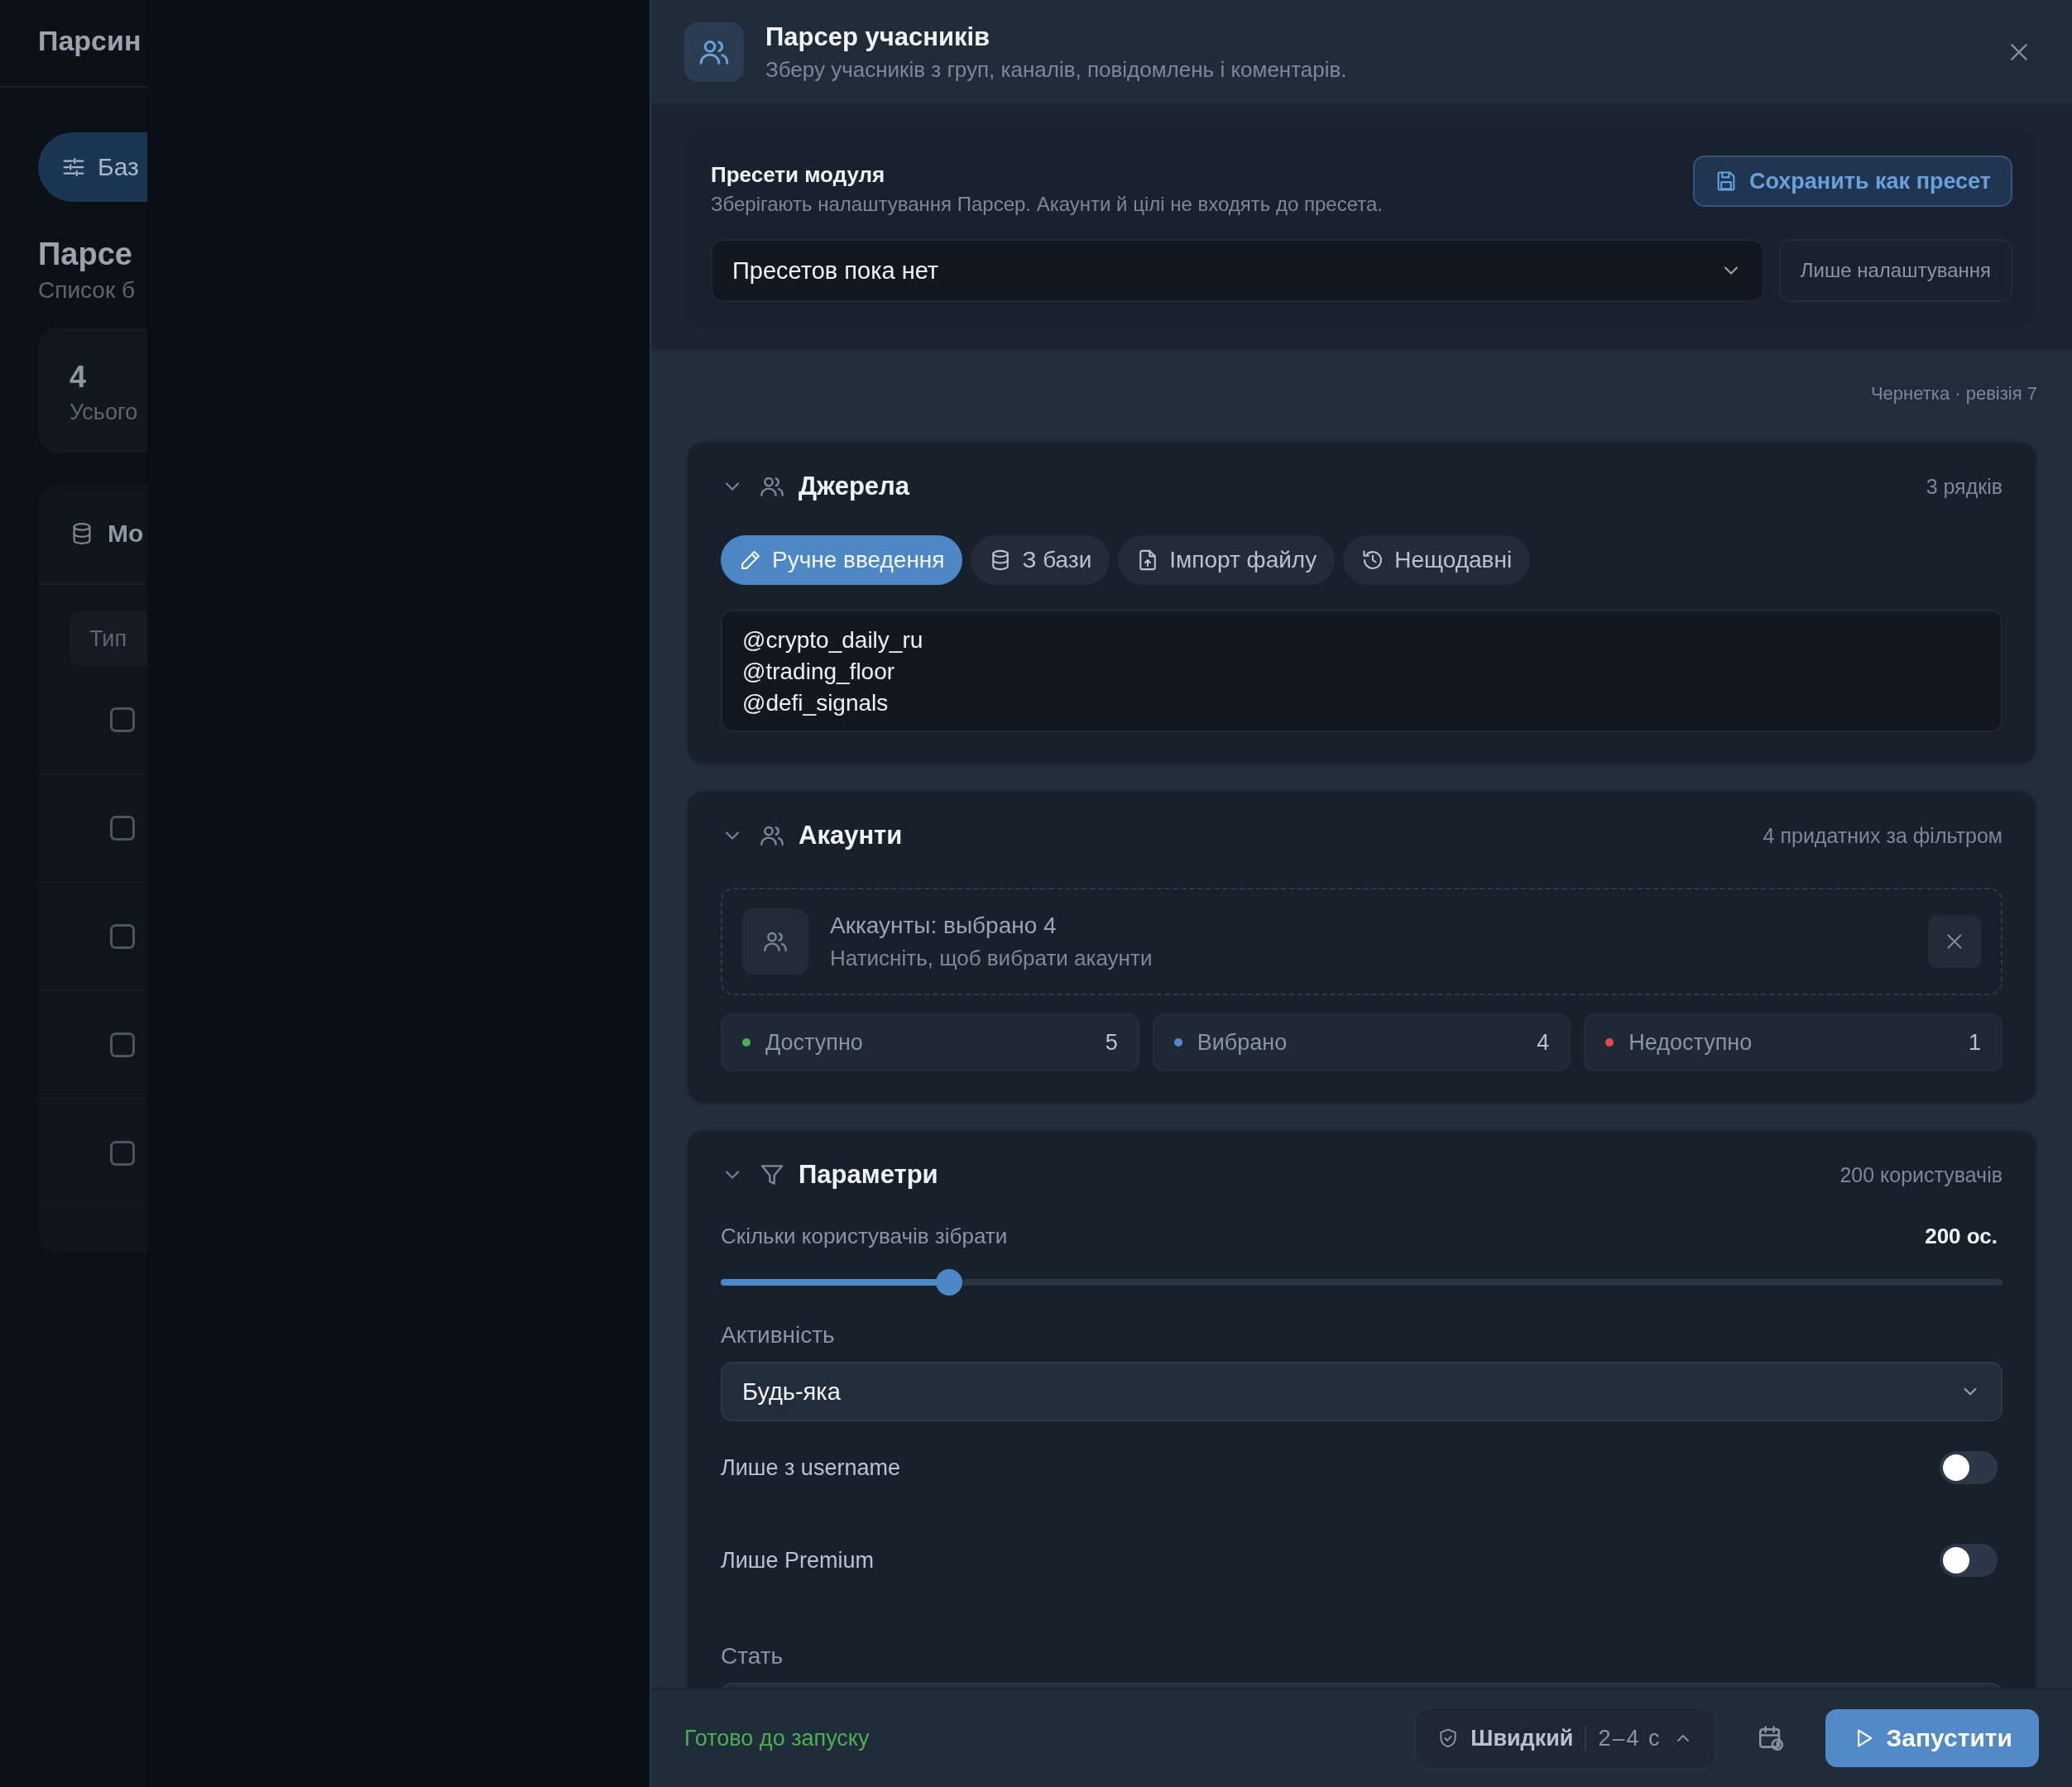 The height and width of the screenshot is (1787, 2072). What do you see at coordinates (1954, 941) in the screenshot?
I see `clear-button` at bounding box center [1954, 941].